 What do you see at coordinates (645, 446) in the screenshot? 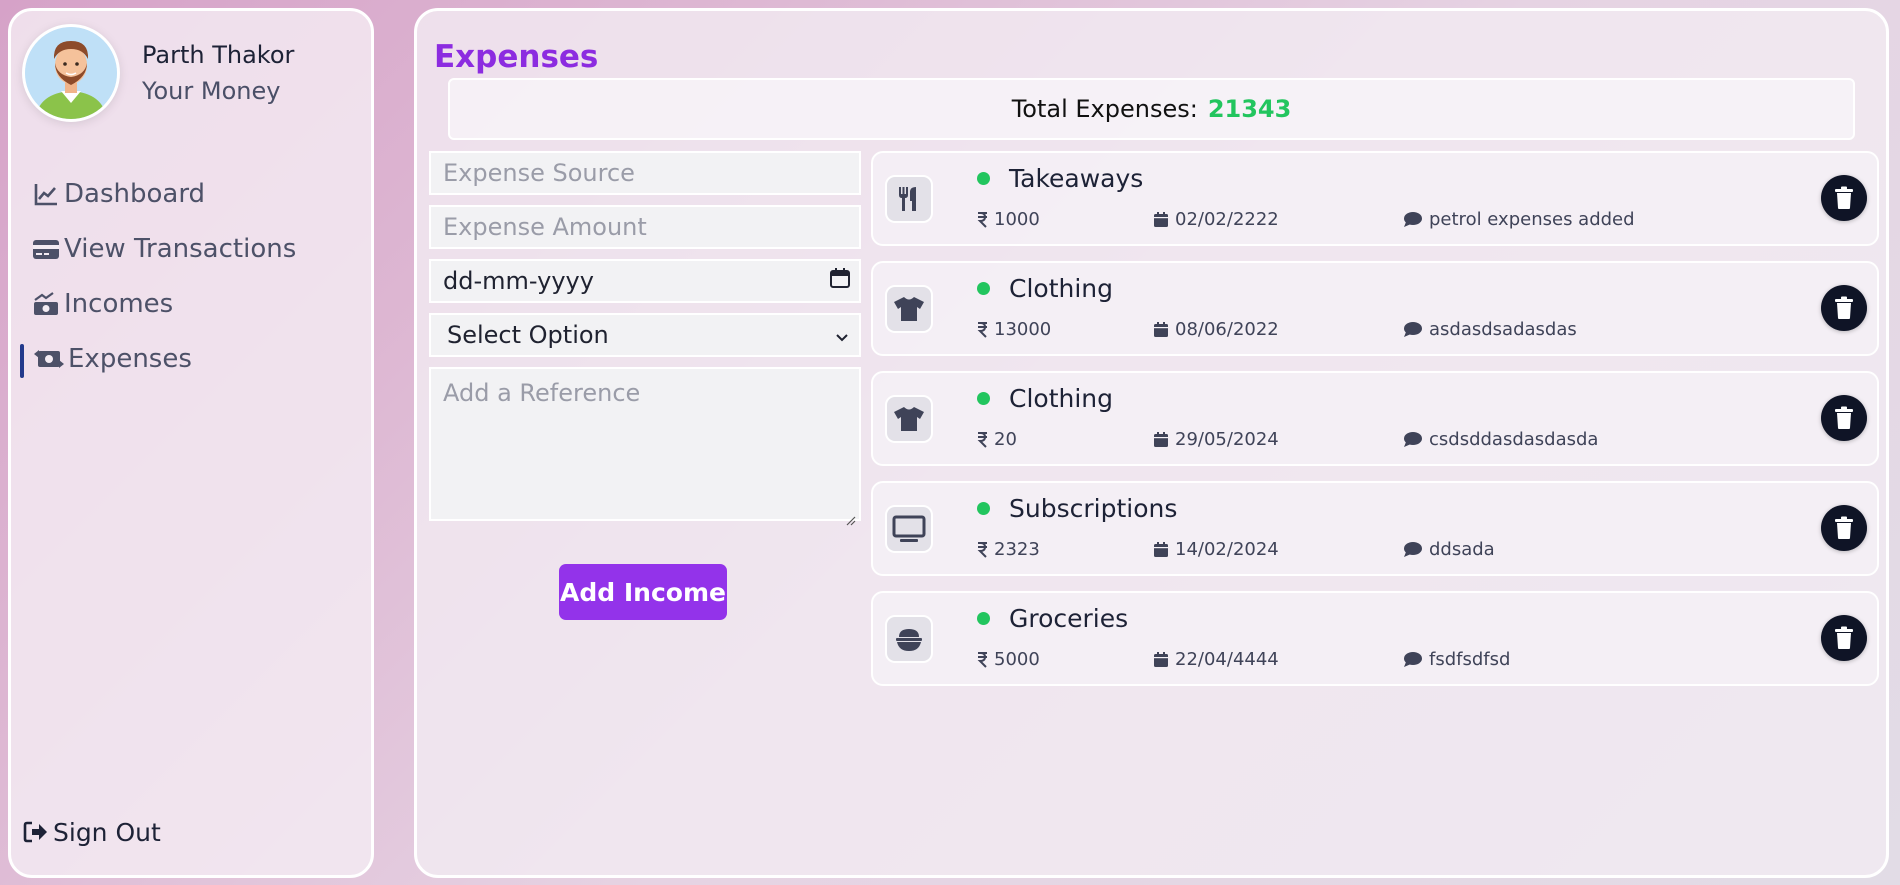
I see `reference-textarea: Add a Reference` at bounding box center [645, 446].